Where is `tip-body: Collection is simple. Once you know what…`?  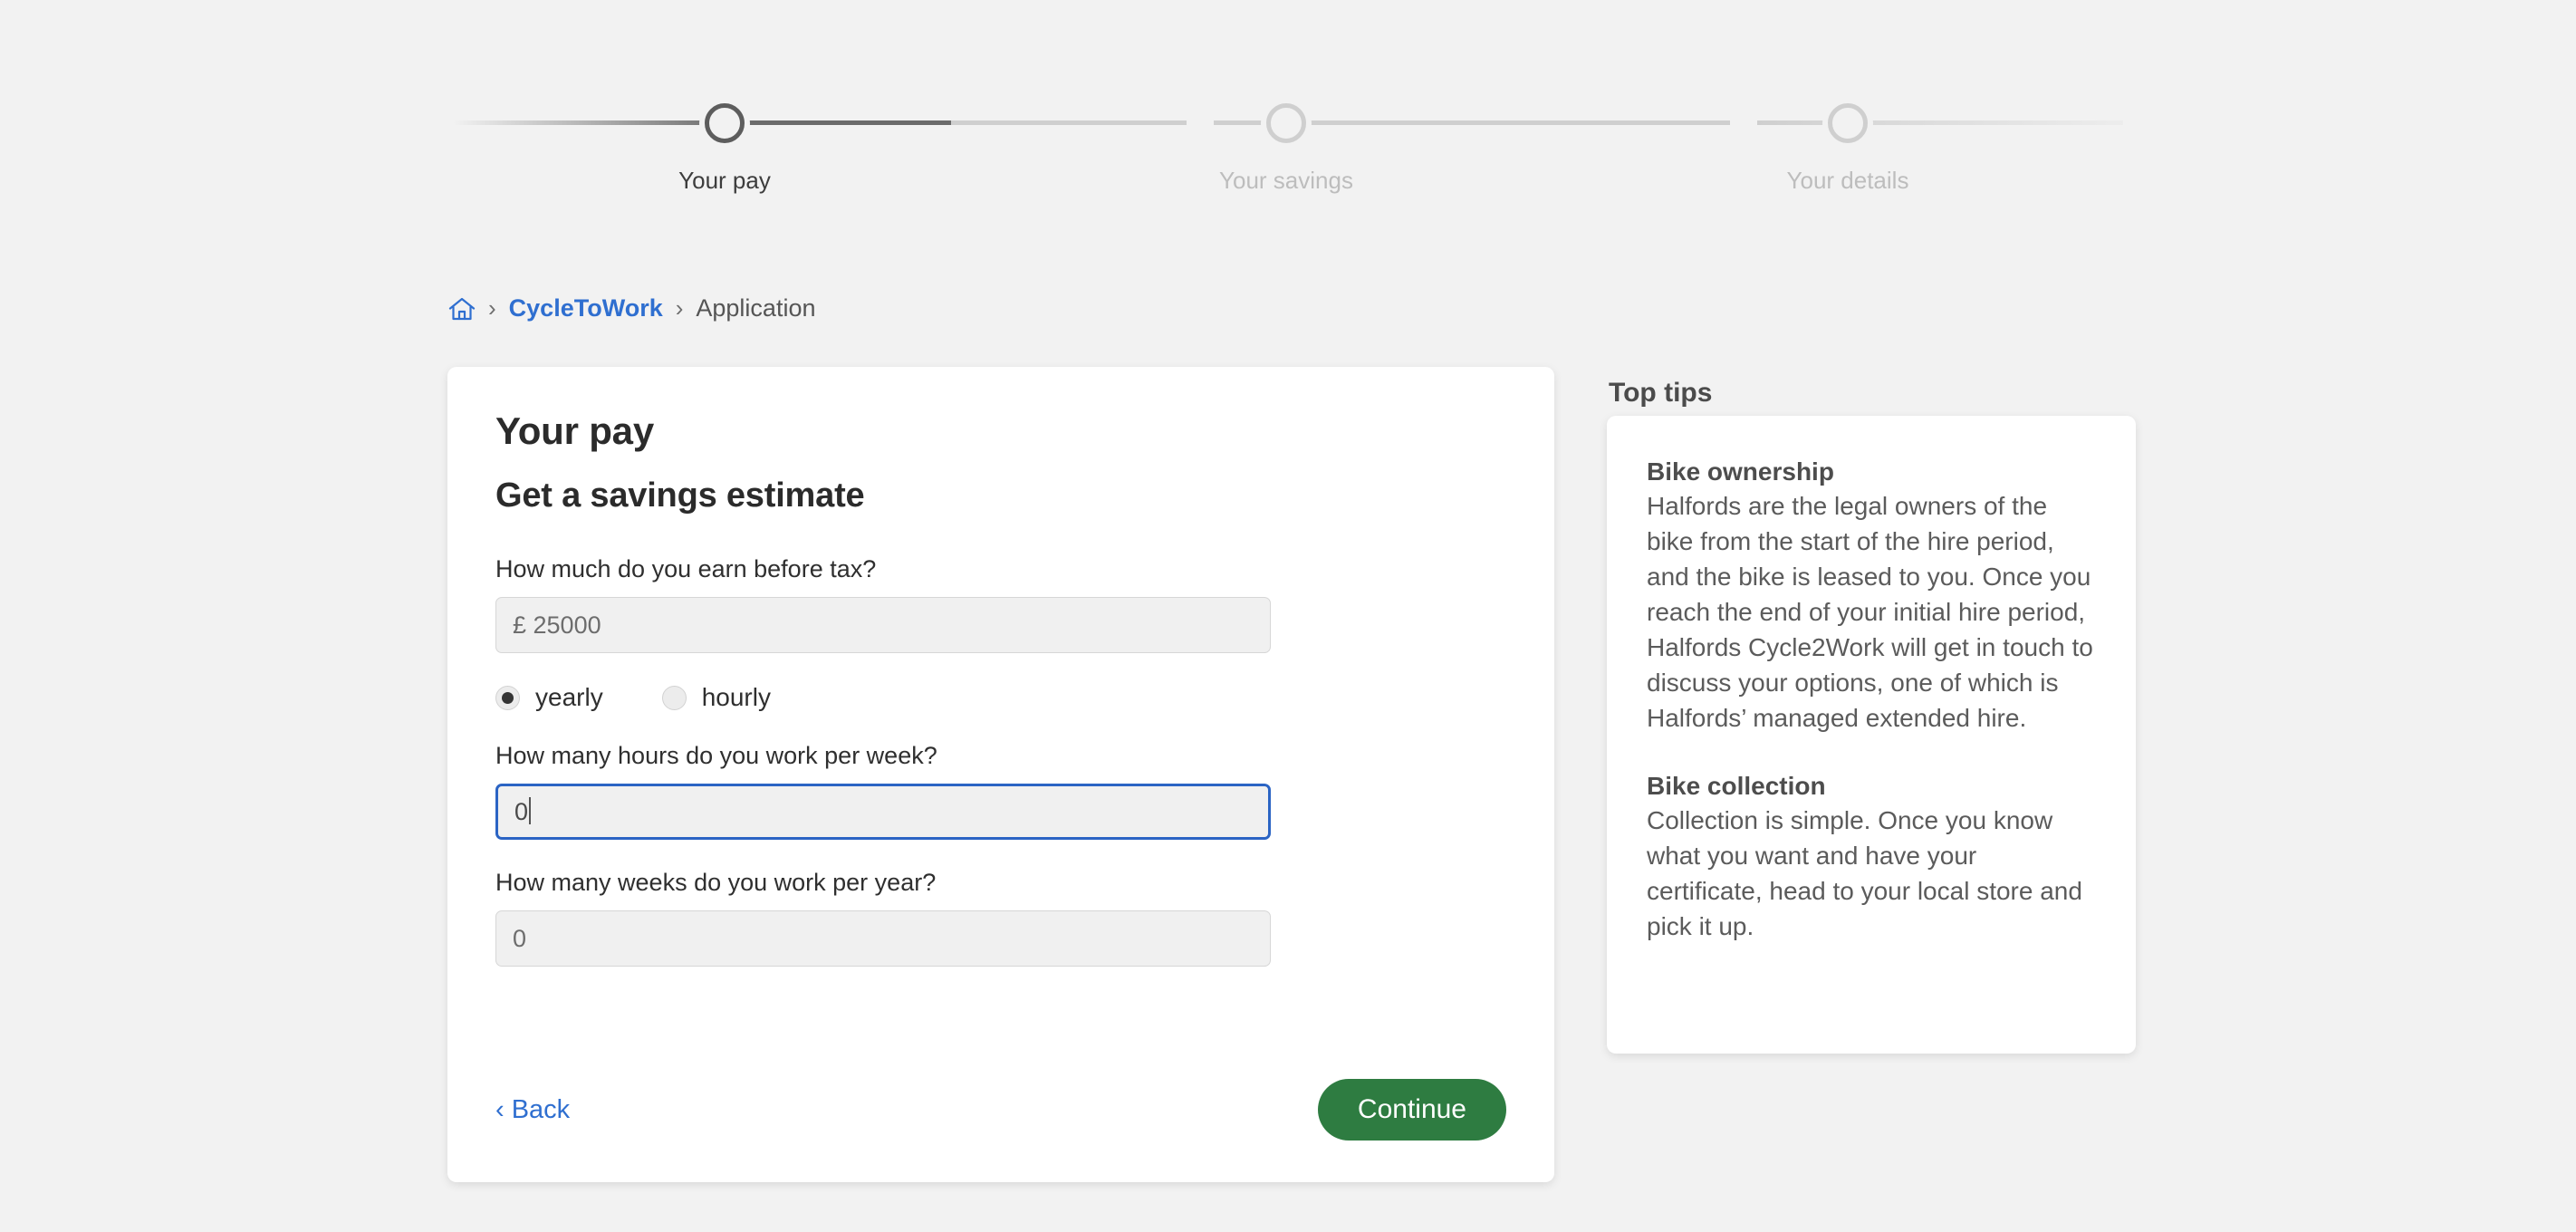 tip-body: Collection is simple. Once you know what… is located at coordinates (1864, 873).